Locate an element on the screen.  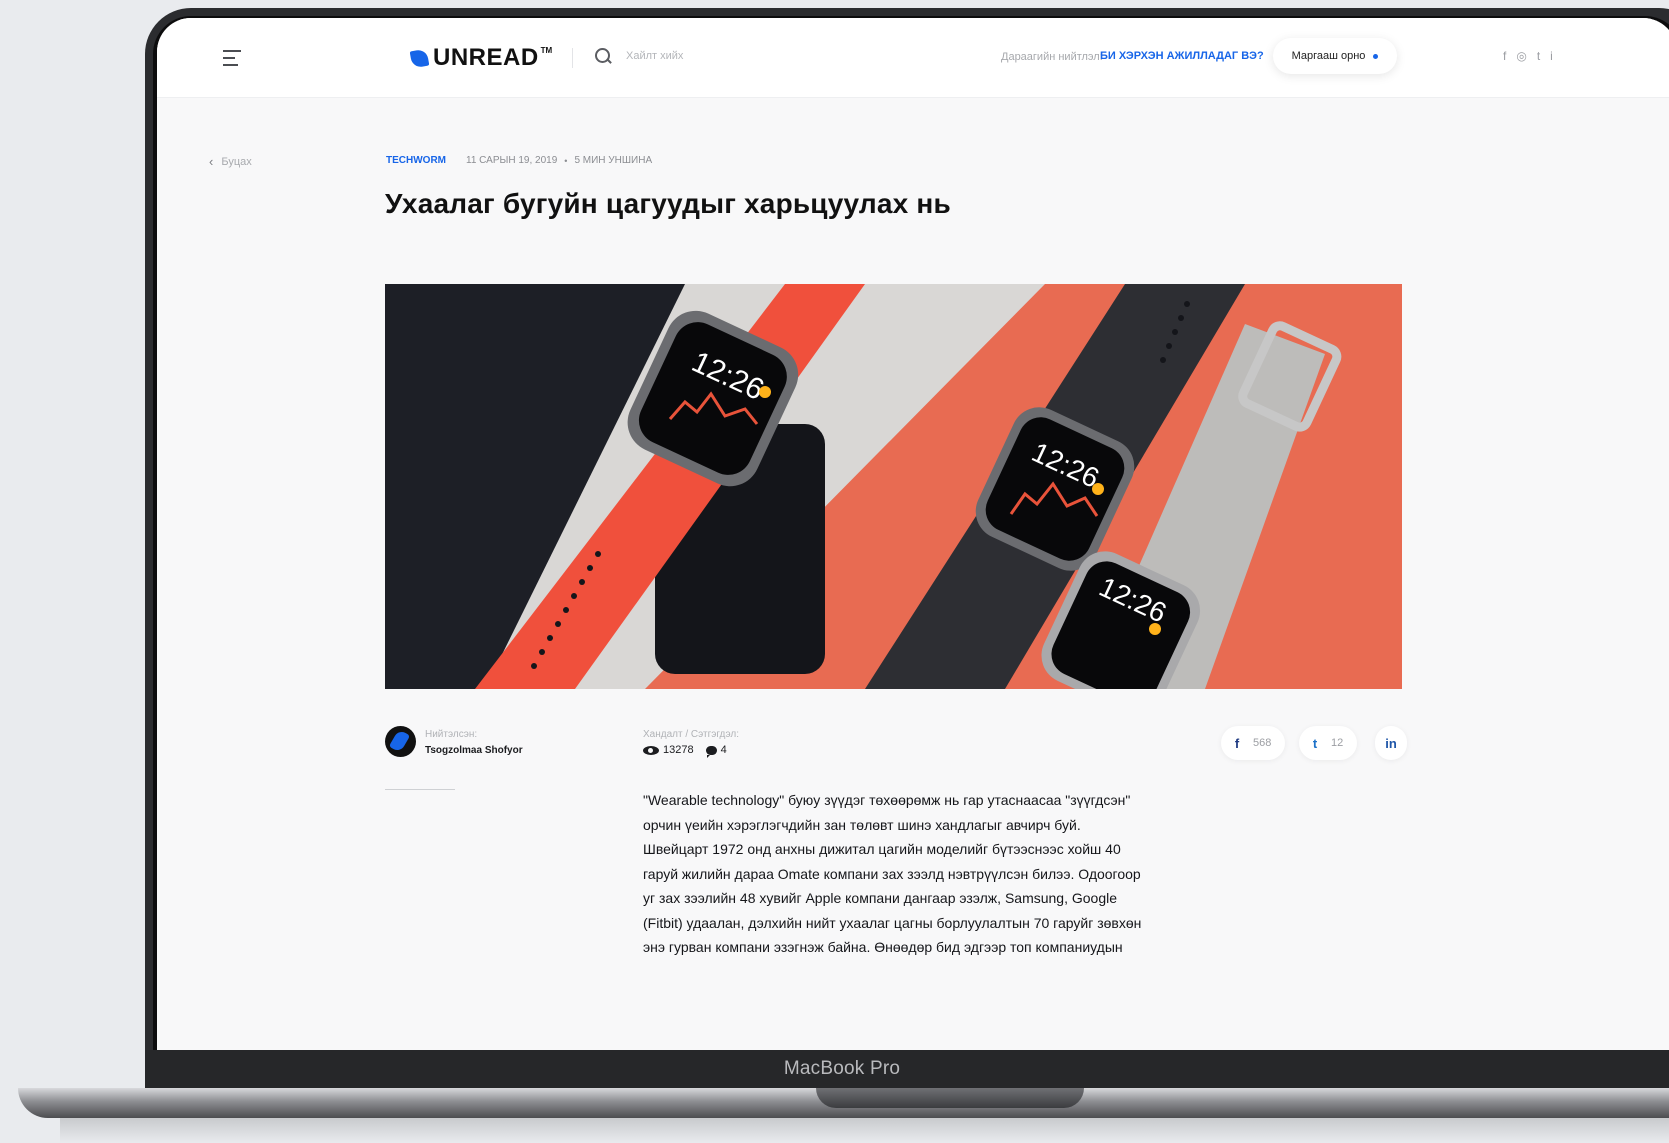
read-time: 5 МИН УНШИНА is located at coordinates (613, 160).